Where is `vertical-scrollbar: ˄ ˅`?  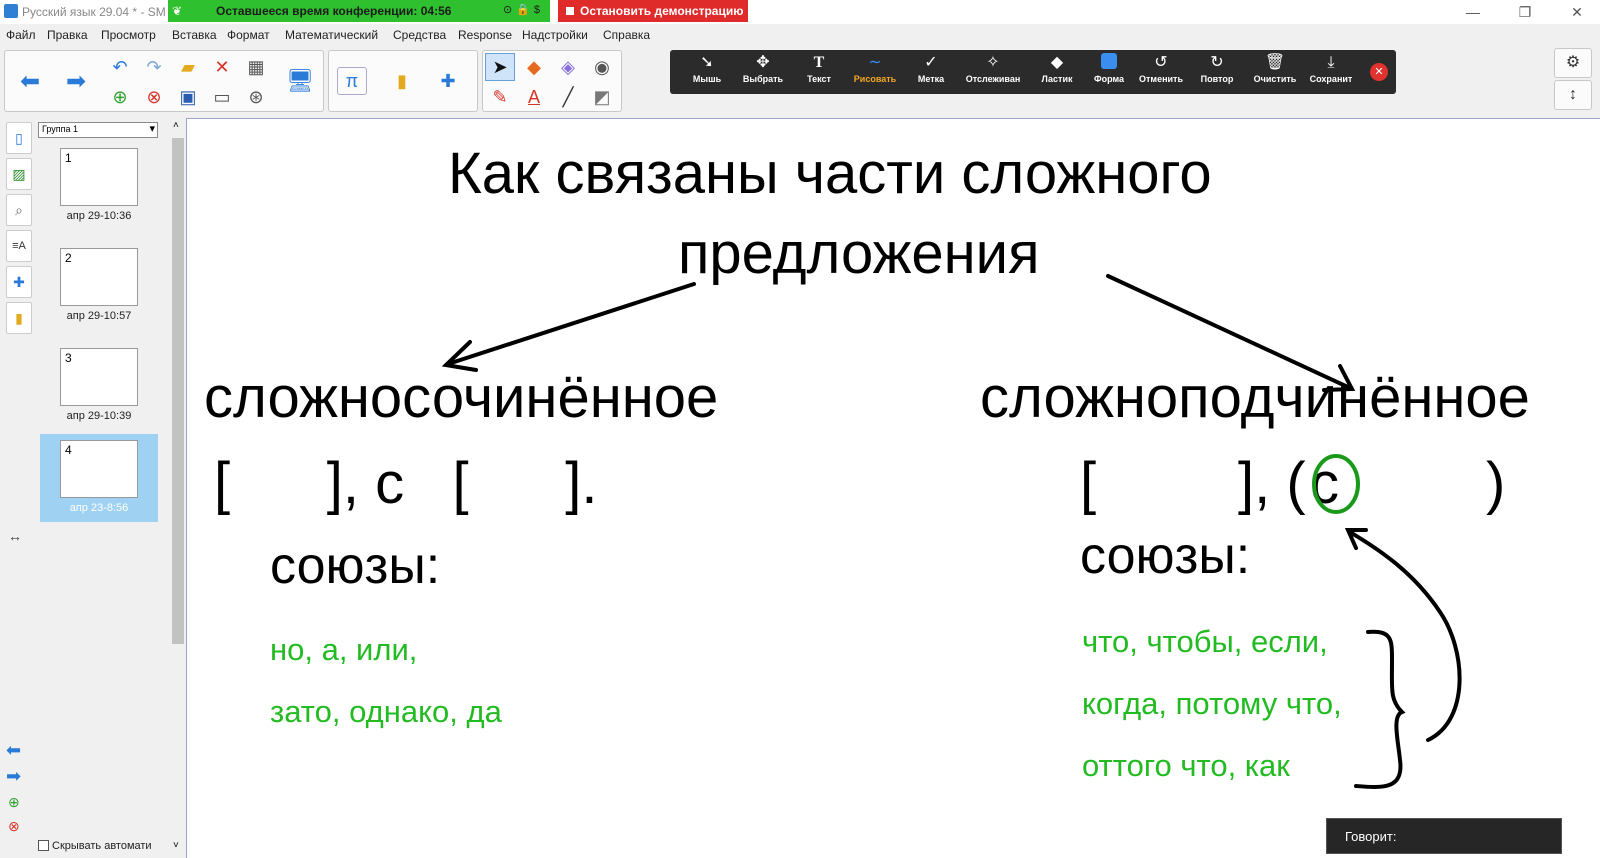
vertical-scrollbar: ˄ ˅ is located at coordinates (178, 488).